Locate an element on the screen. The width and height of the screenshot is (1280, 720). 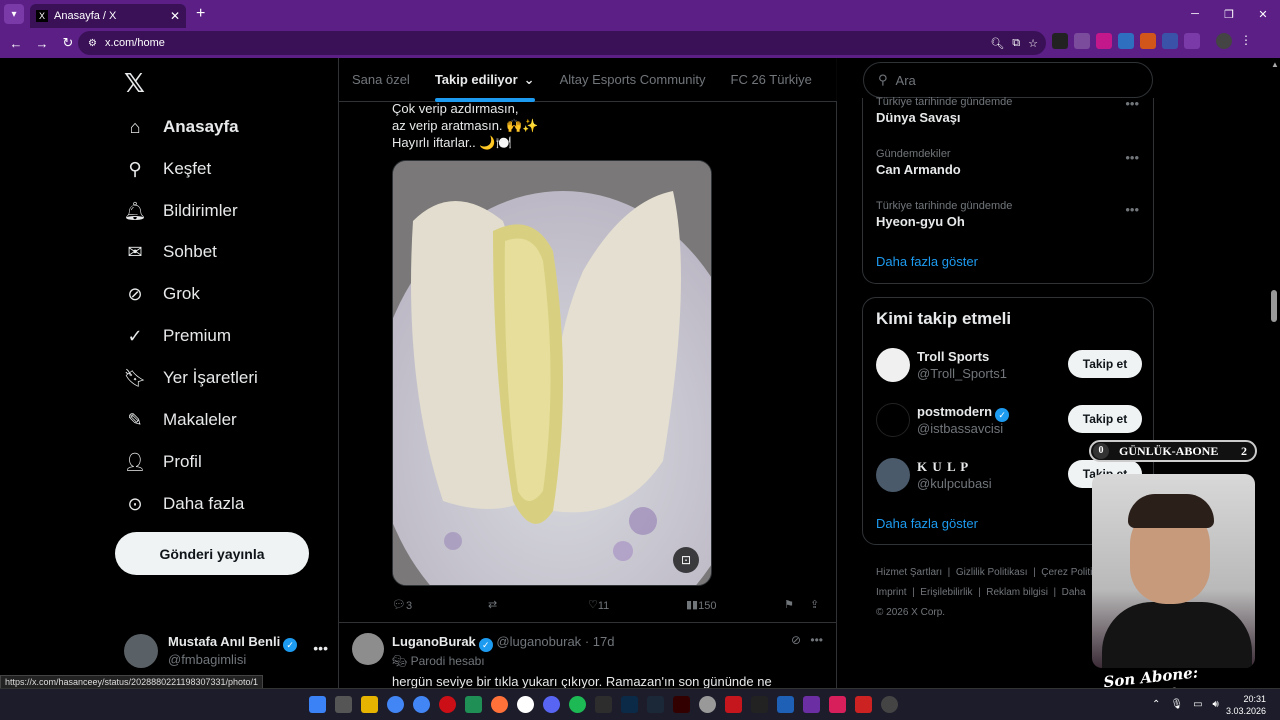
nav-grok: ⊘ Grok is located at coordinates (161, 294).